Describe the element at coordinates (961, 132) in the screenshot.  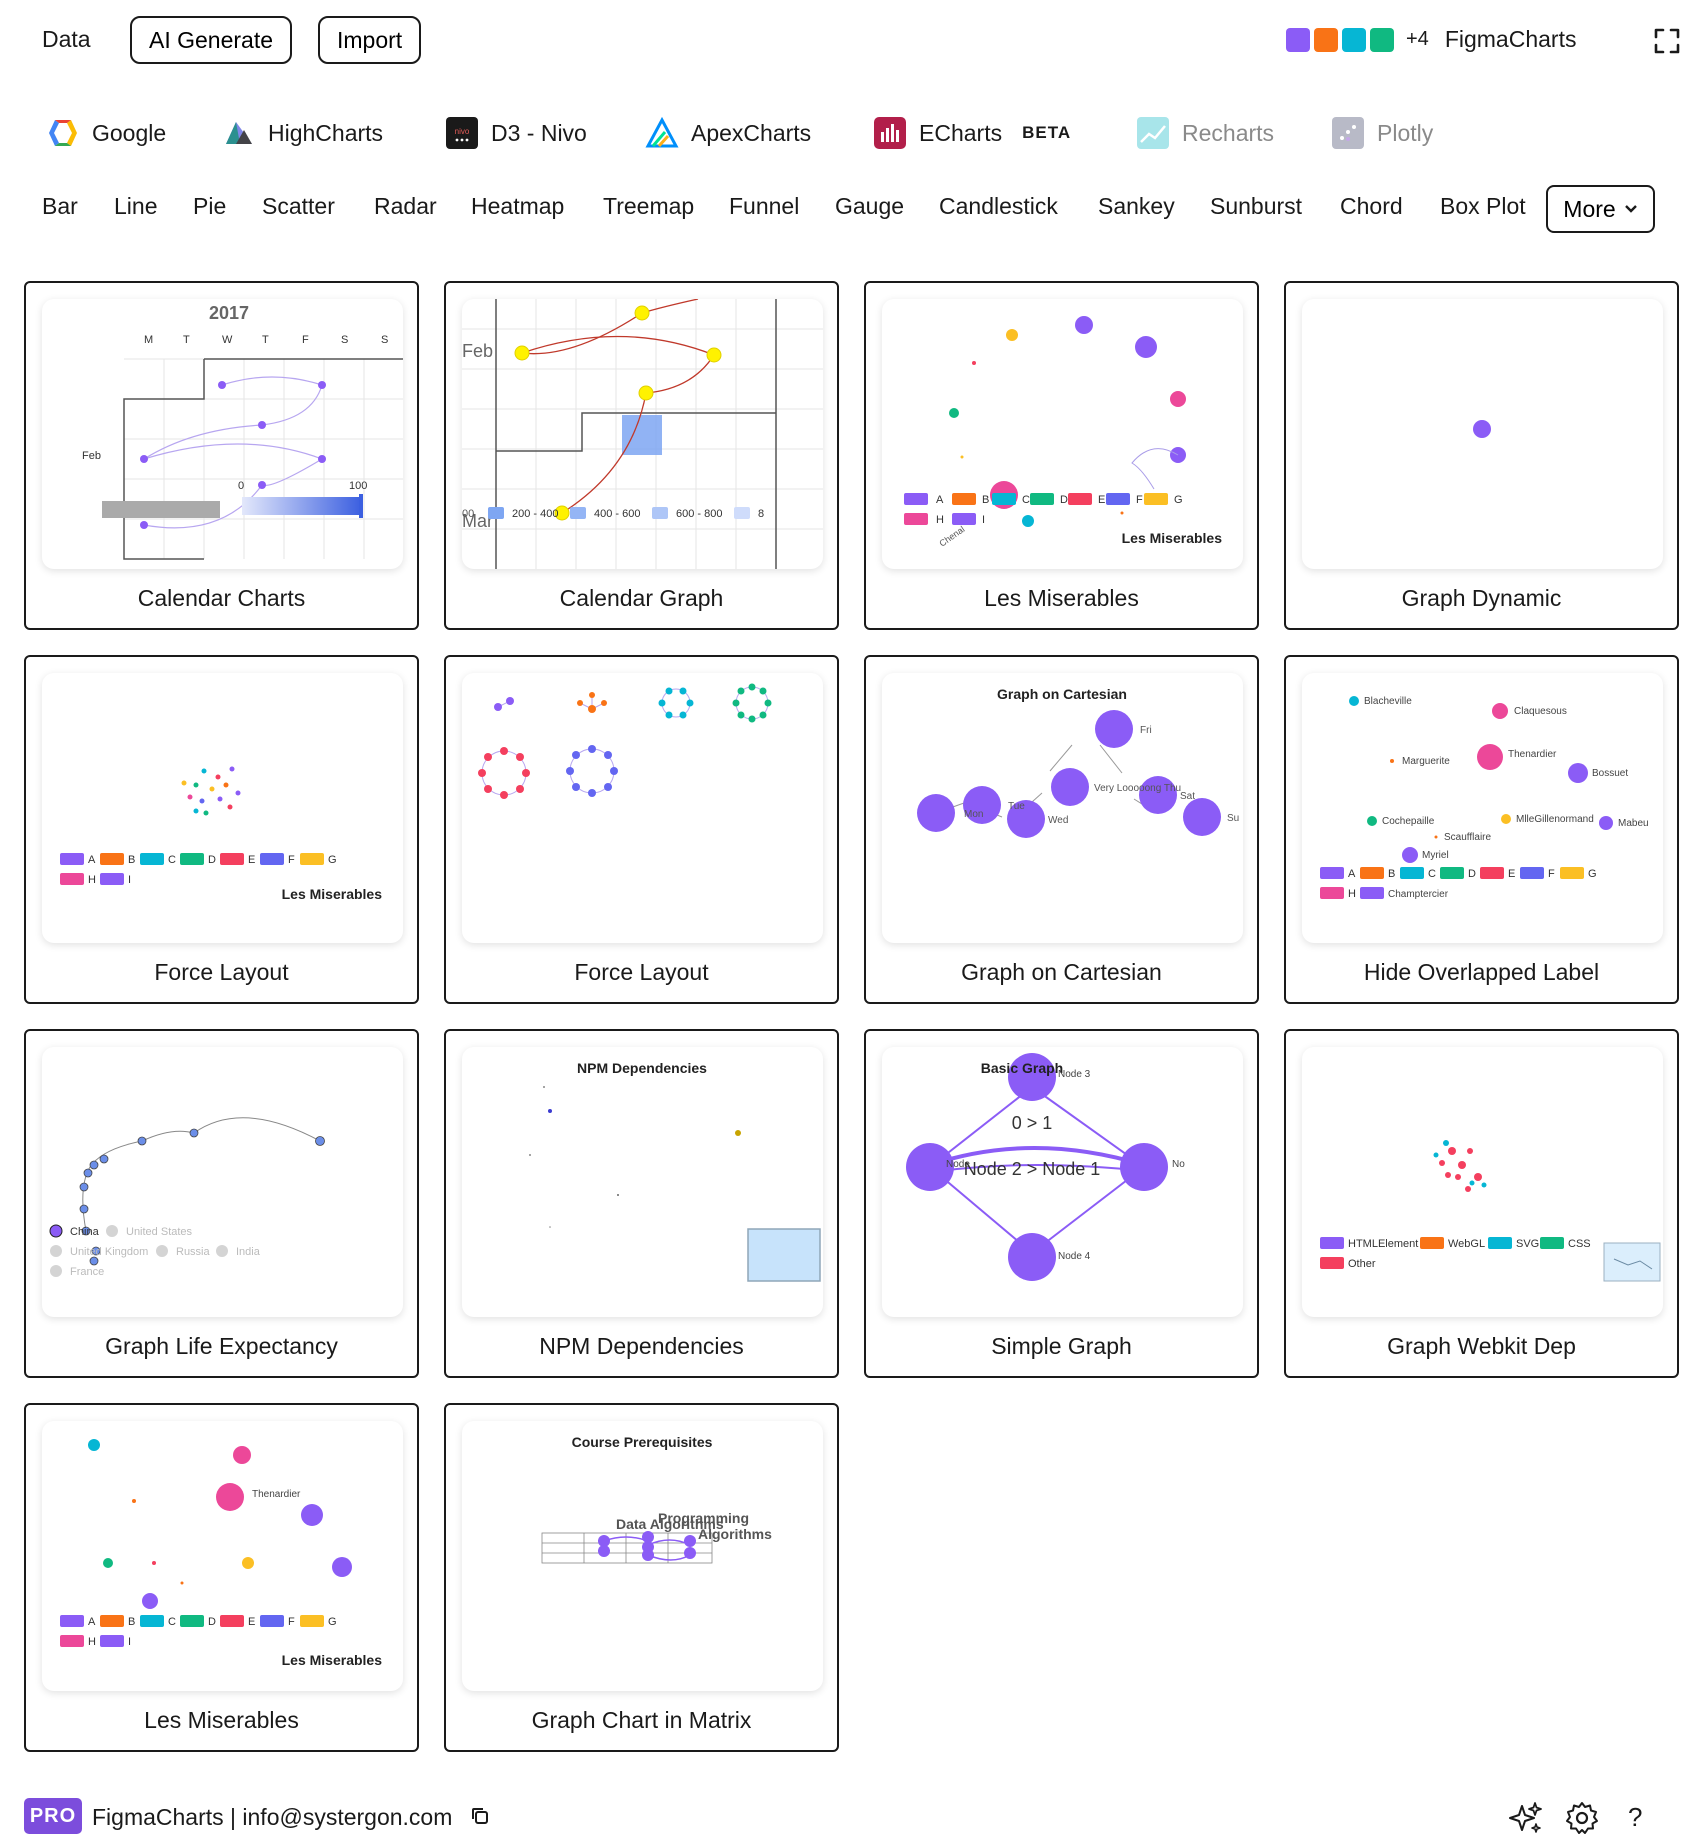
I see `library-label: ECharts` at that location.